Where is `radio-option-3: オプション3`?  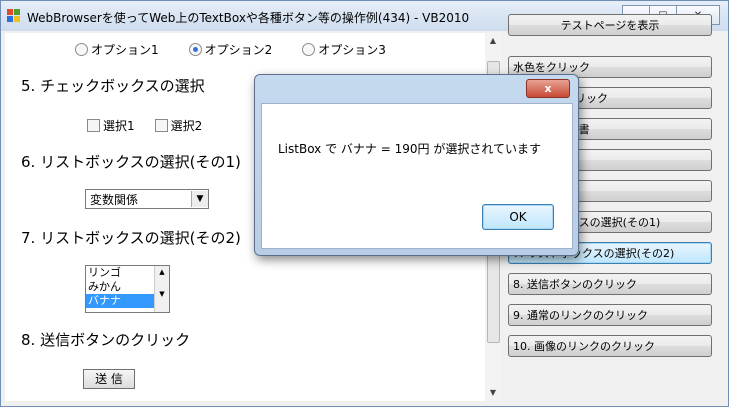 radio-option-3: オプション3 is located at coordinates (344, 49).